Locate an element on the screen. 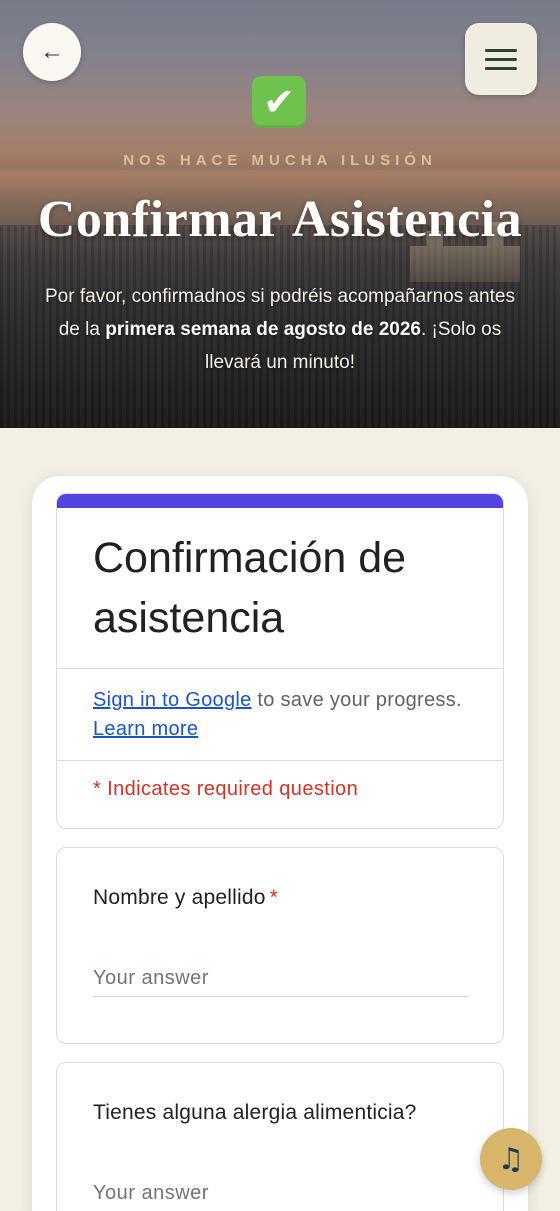  question-card-allergy: Tienes alguna alergia alimenticia? is located at coordinates (280, 1136).